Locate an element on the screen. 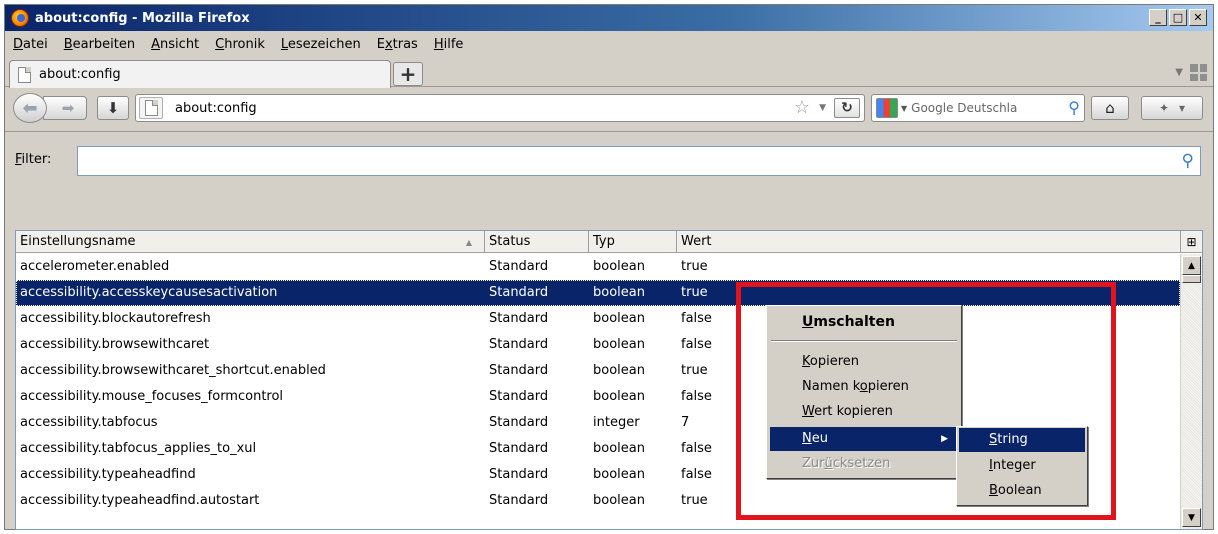 The height and width of the screenshot is (534, 1218). site-identity-button is located at coordinates (151, 108).